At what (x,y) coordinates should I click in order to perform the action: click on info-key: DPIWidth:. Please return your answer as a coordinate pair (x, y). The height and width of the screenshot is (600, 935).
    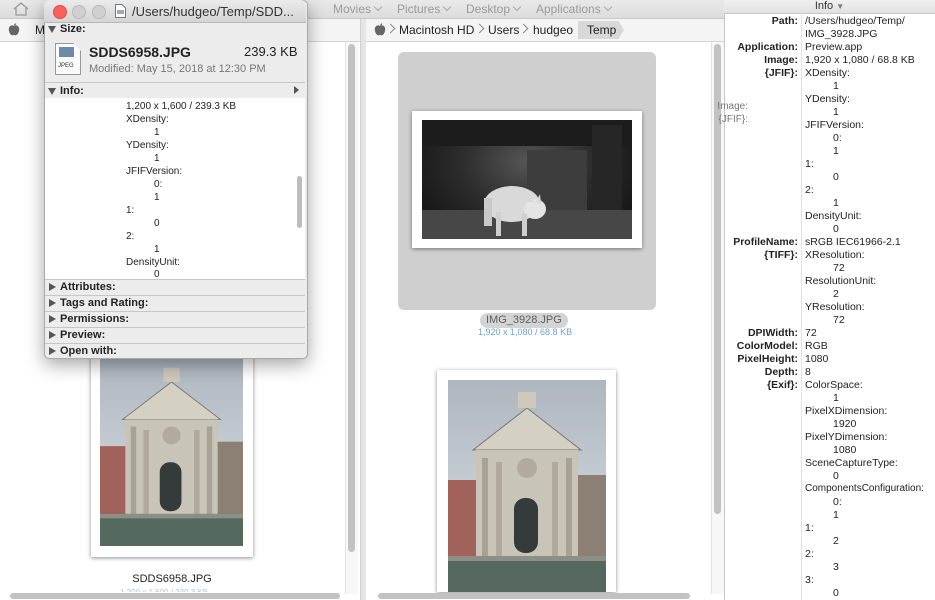
    Looking at the image, I should click on (772, 333).